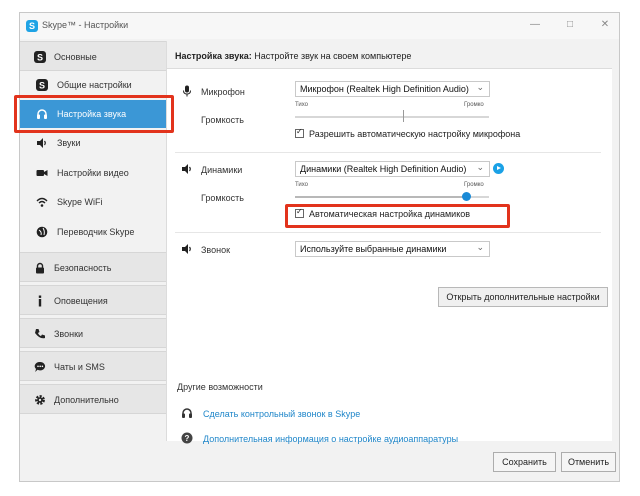 The width and height of the screenshot is (640, 496). I want to click on panel-title: Настройка звука:, so click(213, 56).